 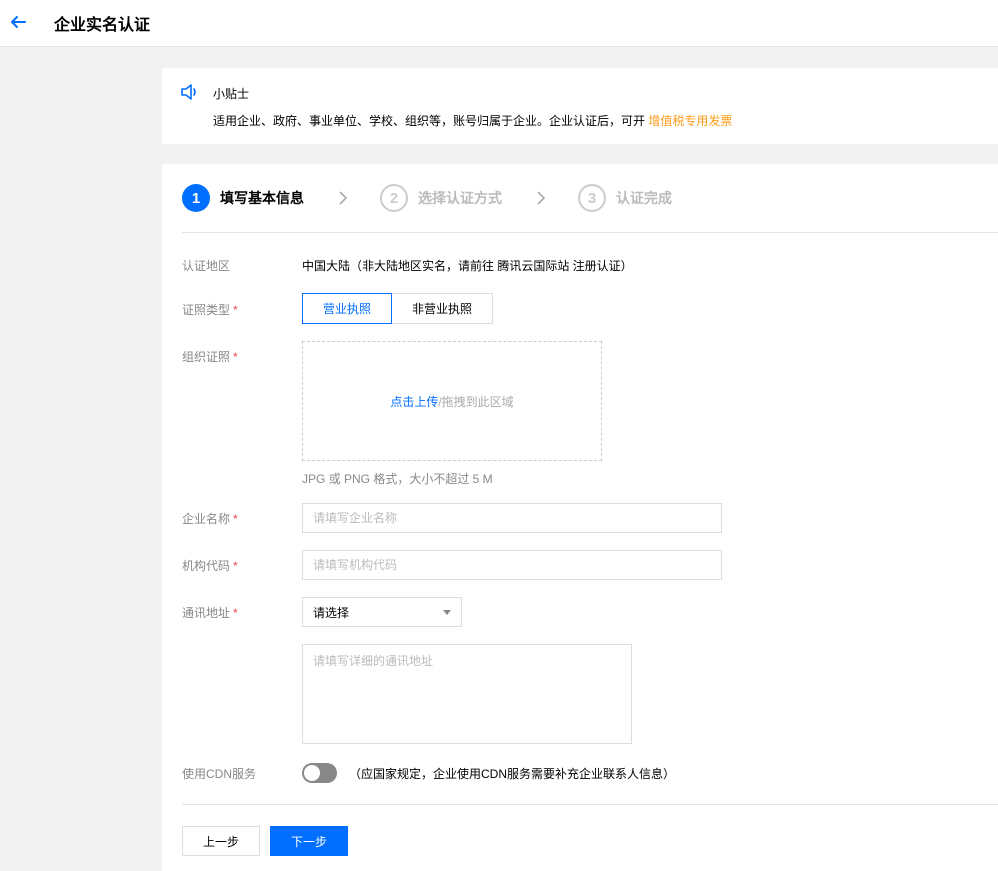 I want to click on top-bar: 企业实名认证, so click(x=499, y=23).